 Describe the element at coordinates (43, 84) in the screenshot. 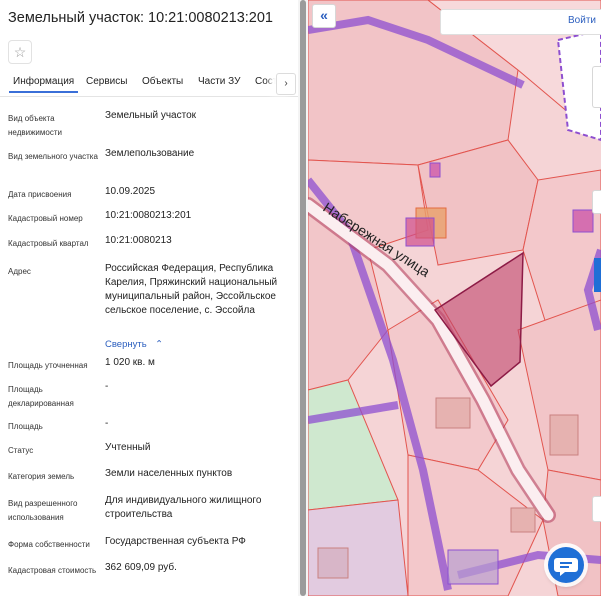

I see `tab-info: Информация` at that location.